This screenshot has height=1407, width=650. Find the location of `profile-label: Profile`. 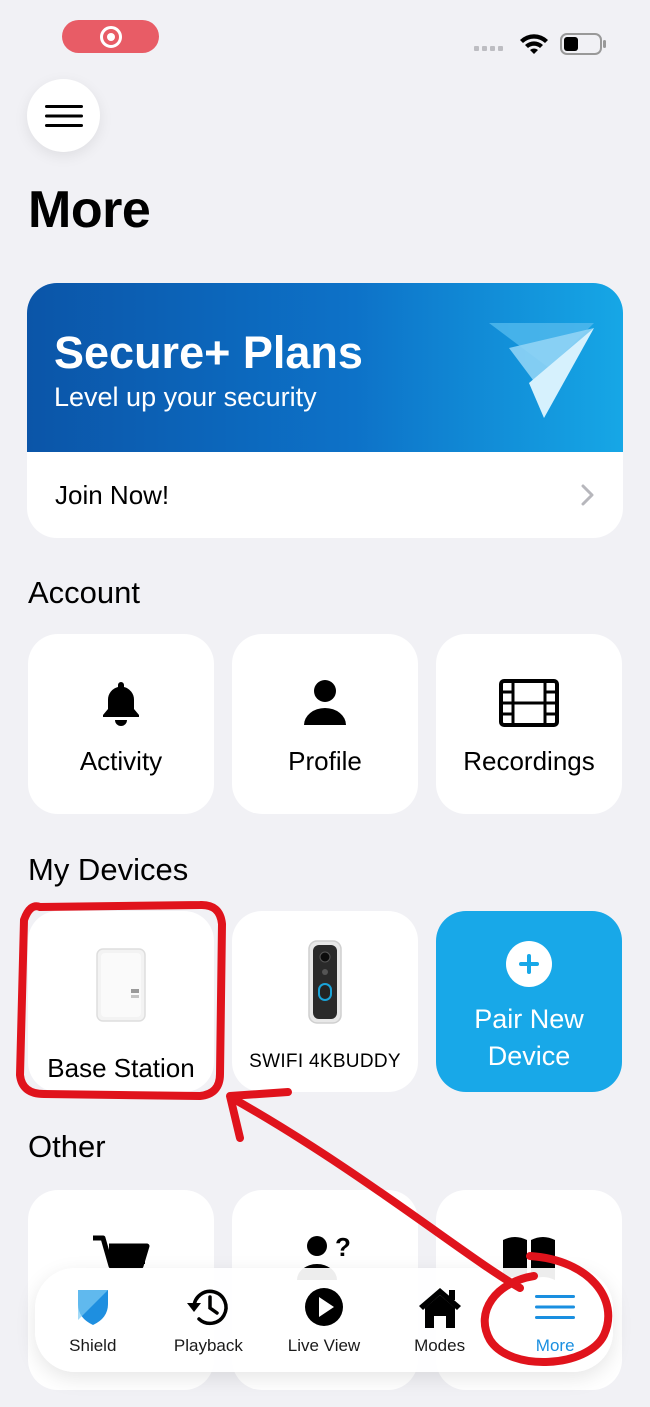

profile-label: Profile is located at coordinates (325, 761).